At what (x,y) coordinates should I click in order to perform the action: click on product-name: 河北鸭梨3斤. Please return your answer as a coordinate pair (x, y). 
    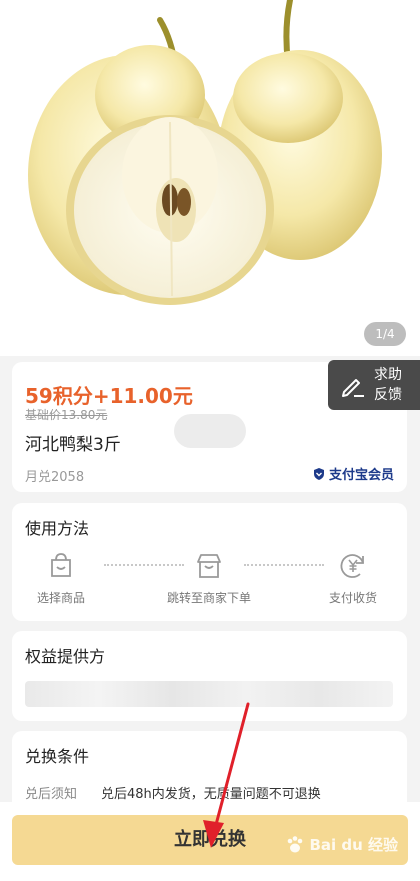
    Looking at the image, I should click on (73, 445).